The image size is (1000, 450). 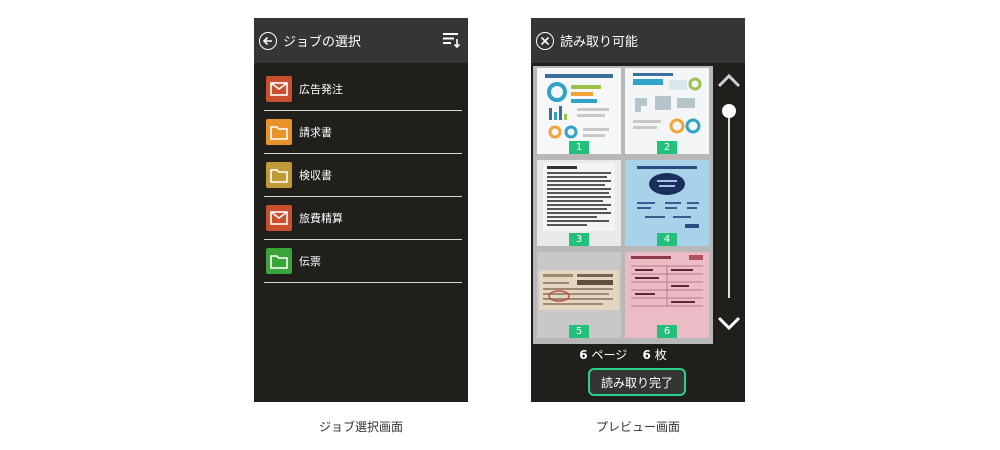 I want to click on close-icon, so click(x=545, y=40).